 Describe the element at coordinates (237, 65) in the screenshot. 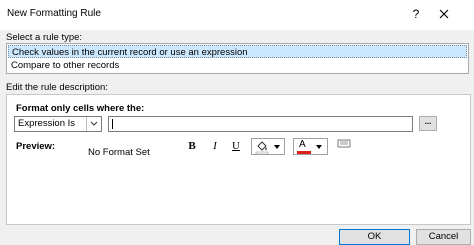

I see `rule-type-item-compare: Compare to other records` at that location.